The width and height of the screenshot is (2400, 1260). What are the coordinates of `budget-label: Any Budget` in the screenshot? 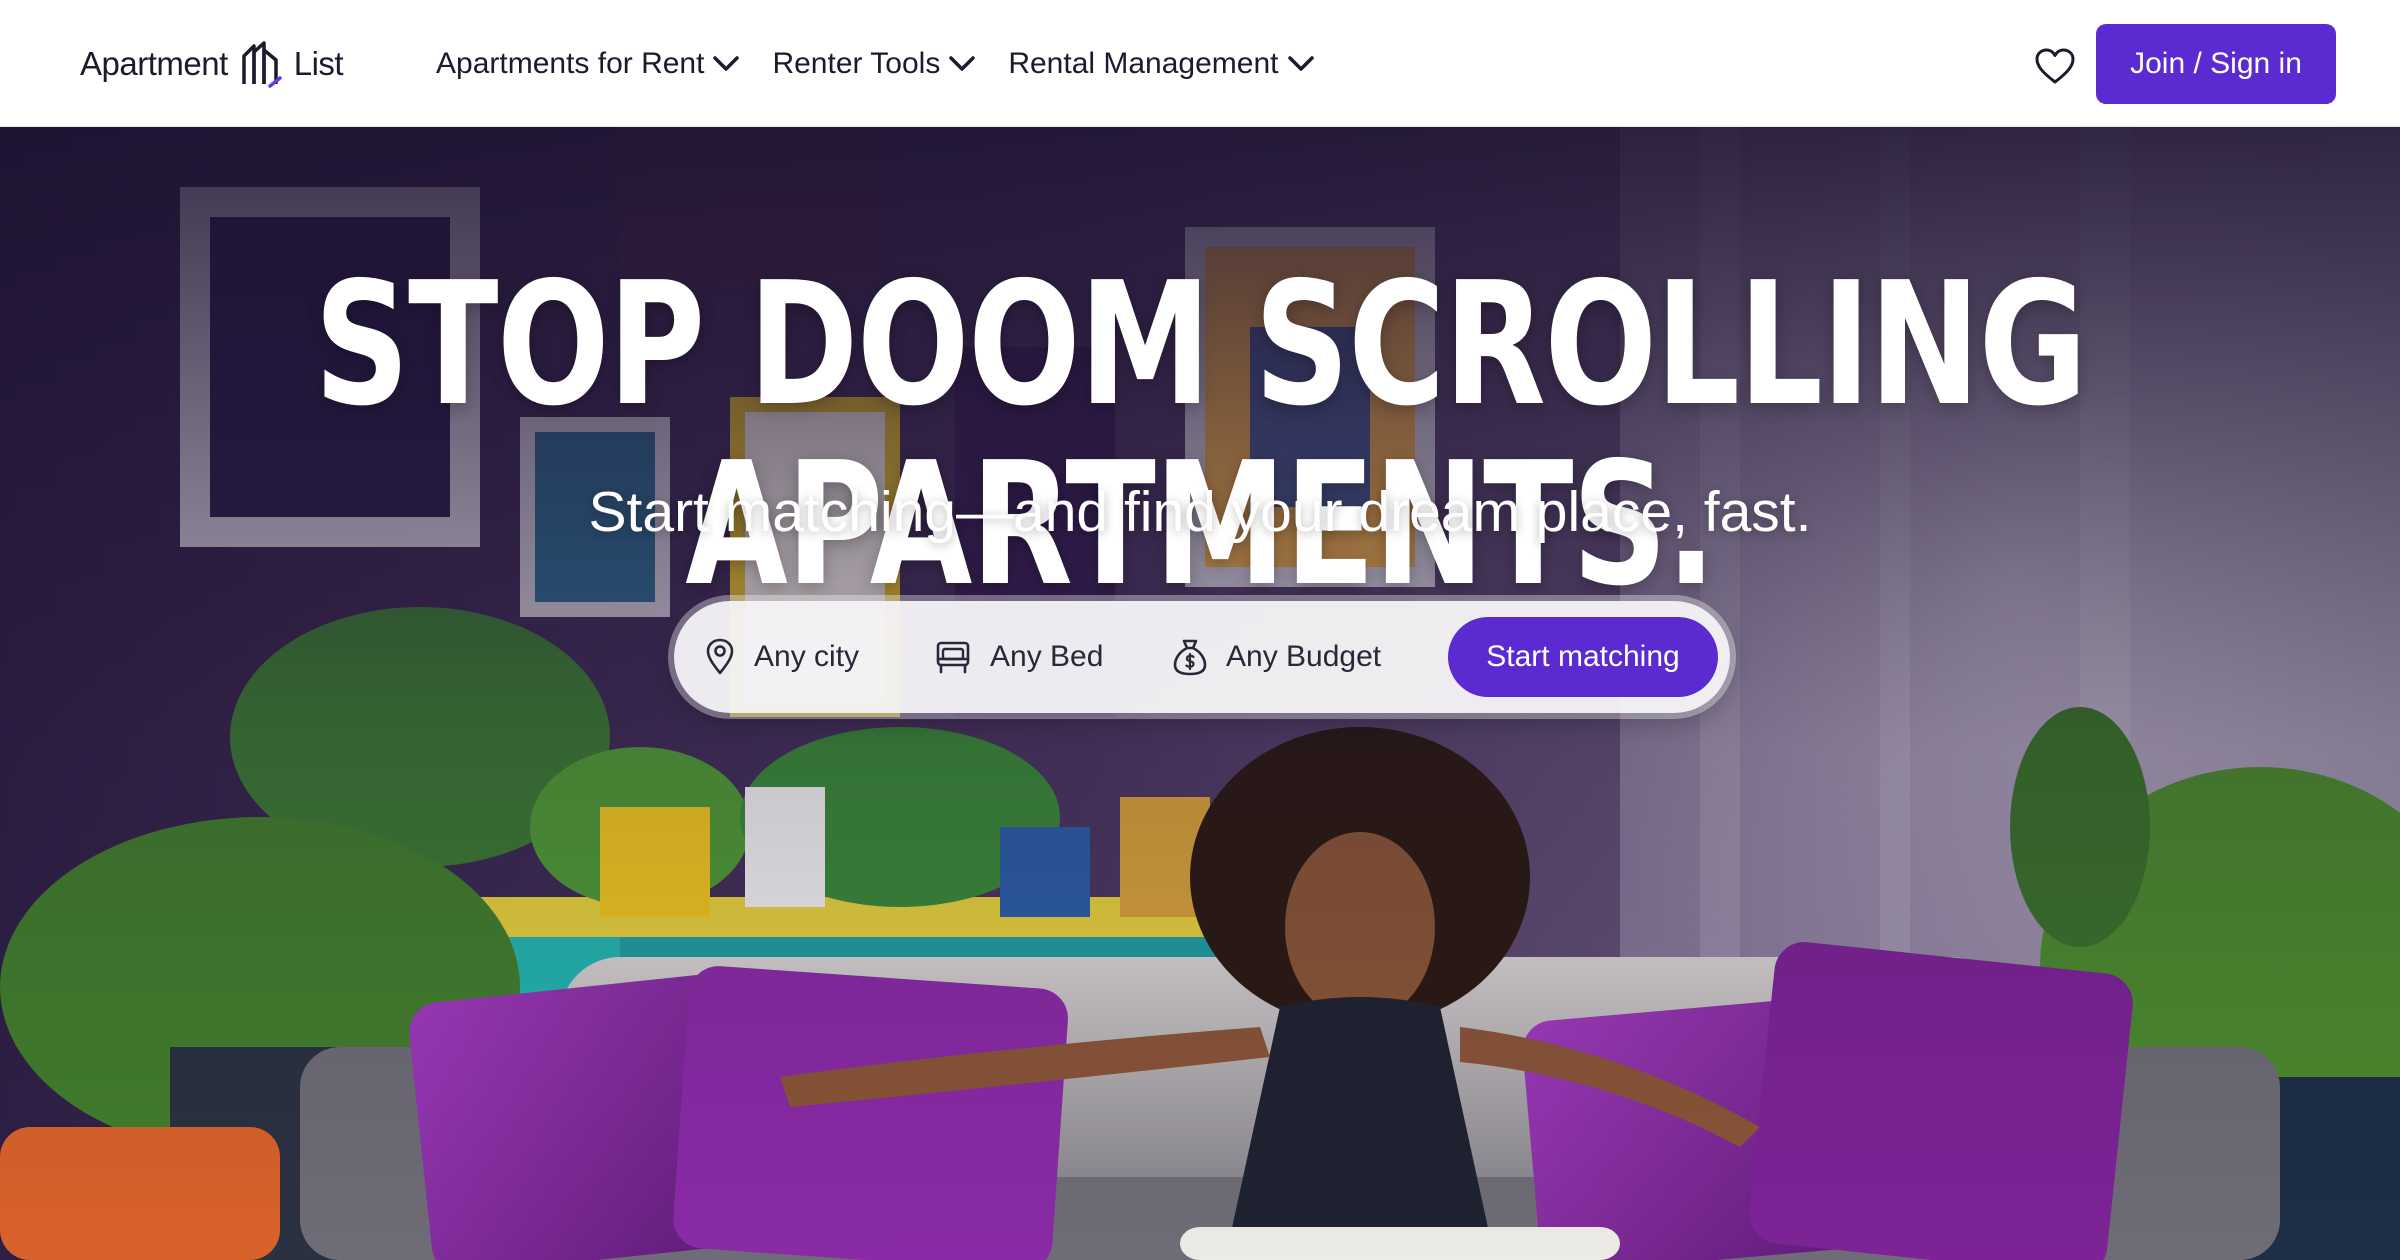 It's located at (1304, 656).